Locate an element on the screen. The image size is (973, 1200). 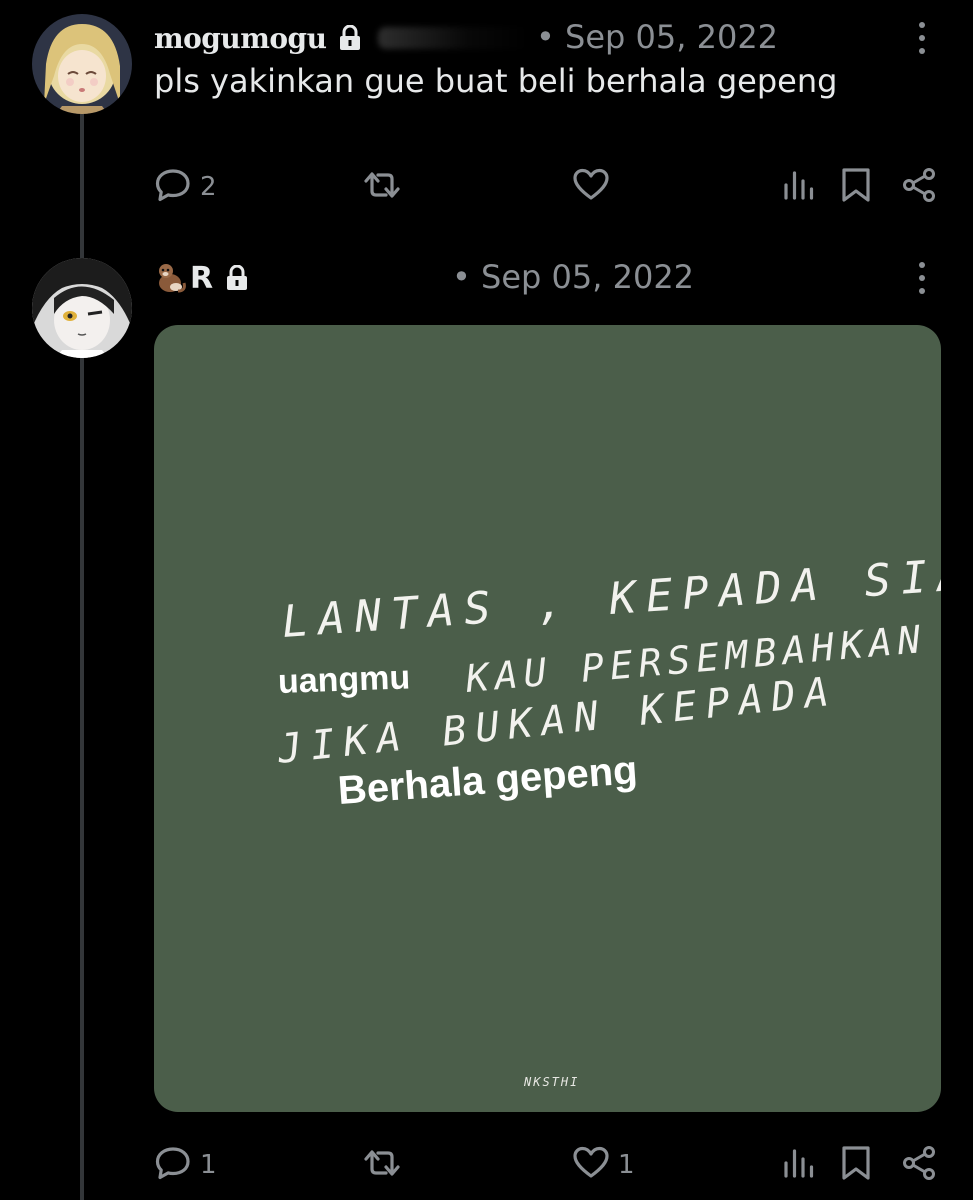
reply-button: 2 is located at coordinates (185, 187).